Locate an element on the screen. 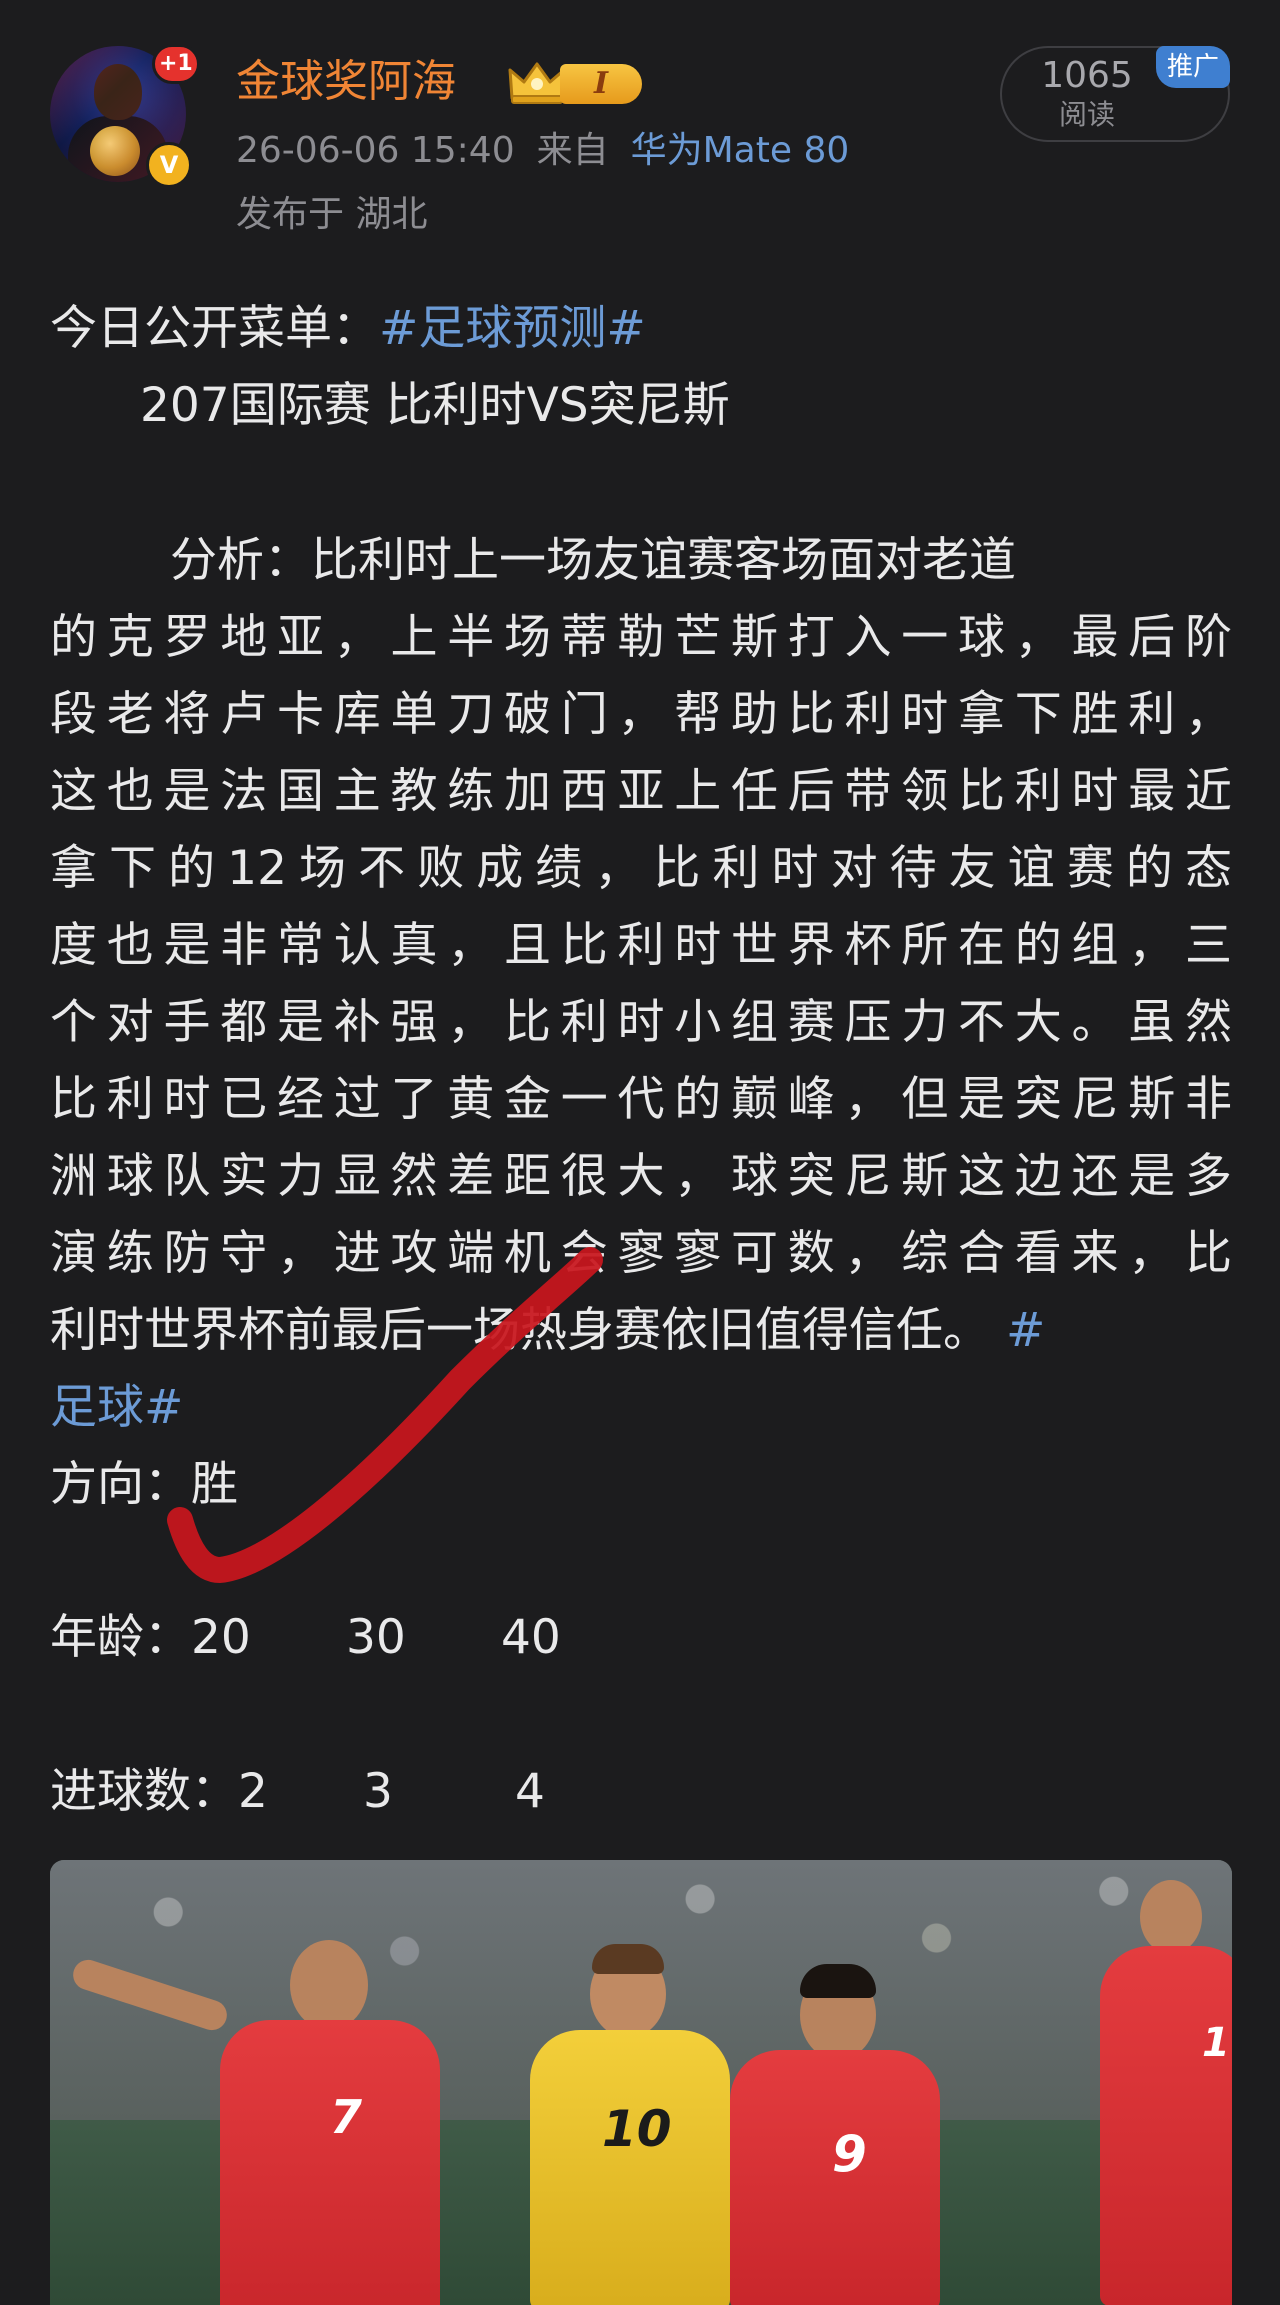 The height and width of the screenshot is (2305, 1280). player-tunisia-9: 9 is located at coordinates (835, 2134).